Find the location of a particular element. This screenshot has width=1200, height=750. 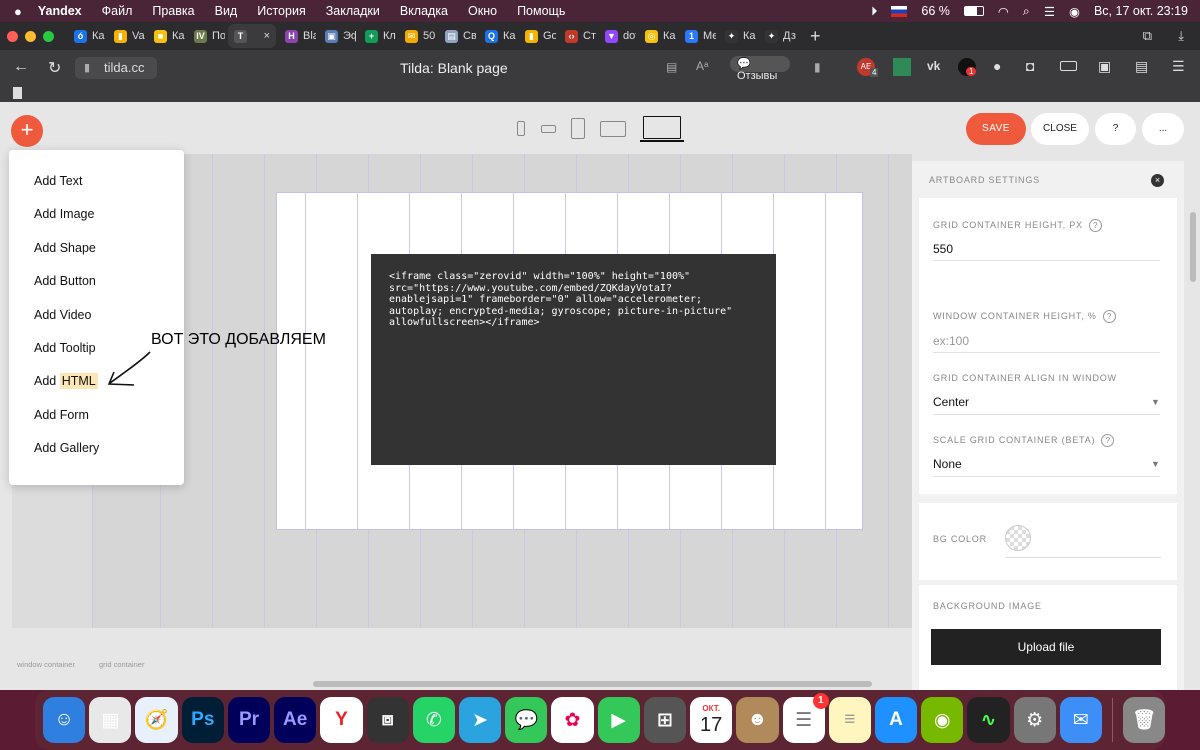

menu-tab: Вкладка is located at coordinates (424, 11).